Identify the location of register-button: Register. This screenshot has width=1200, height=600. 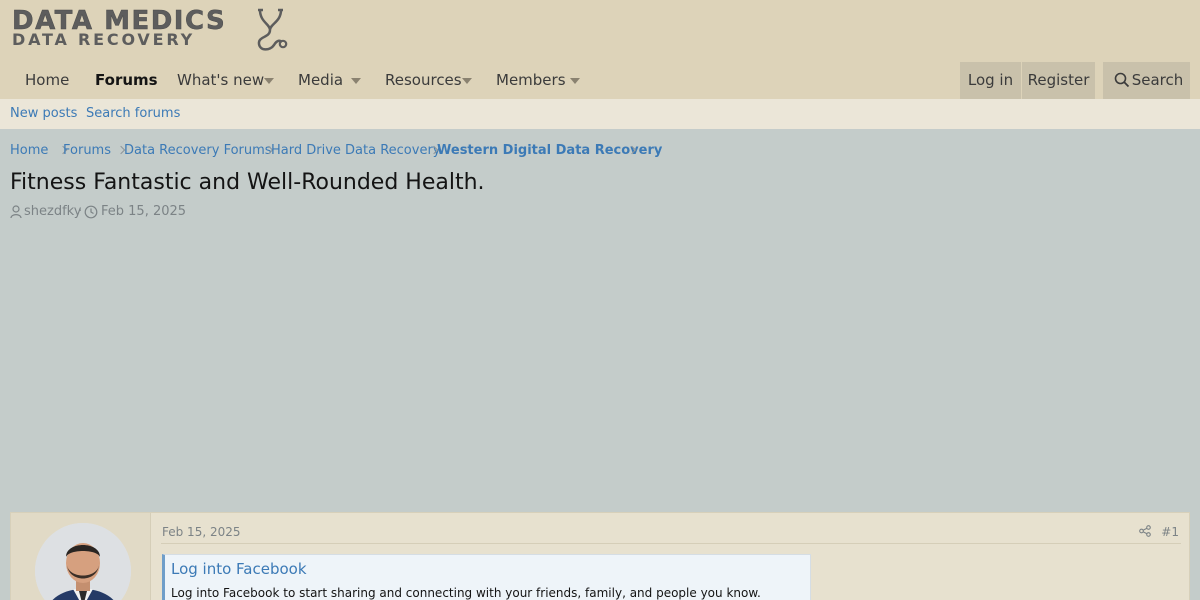
(1058, 80).